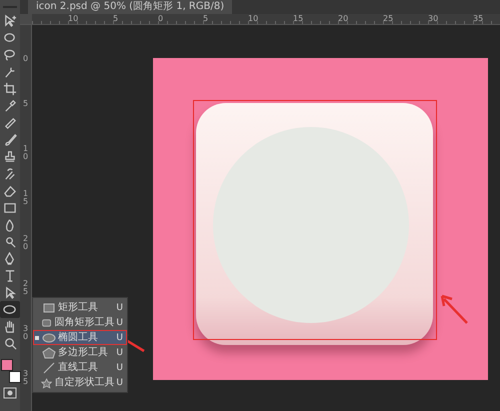  I want to click on line-shape-icon, so click(49, 368).